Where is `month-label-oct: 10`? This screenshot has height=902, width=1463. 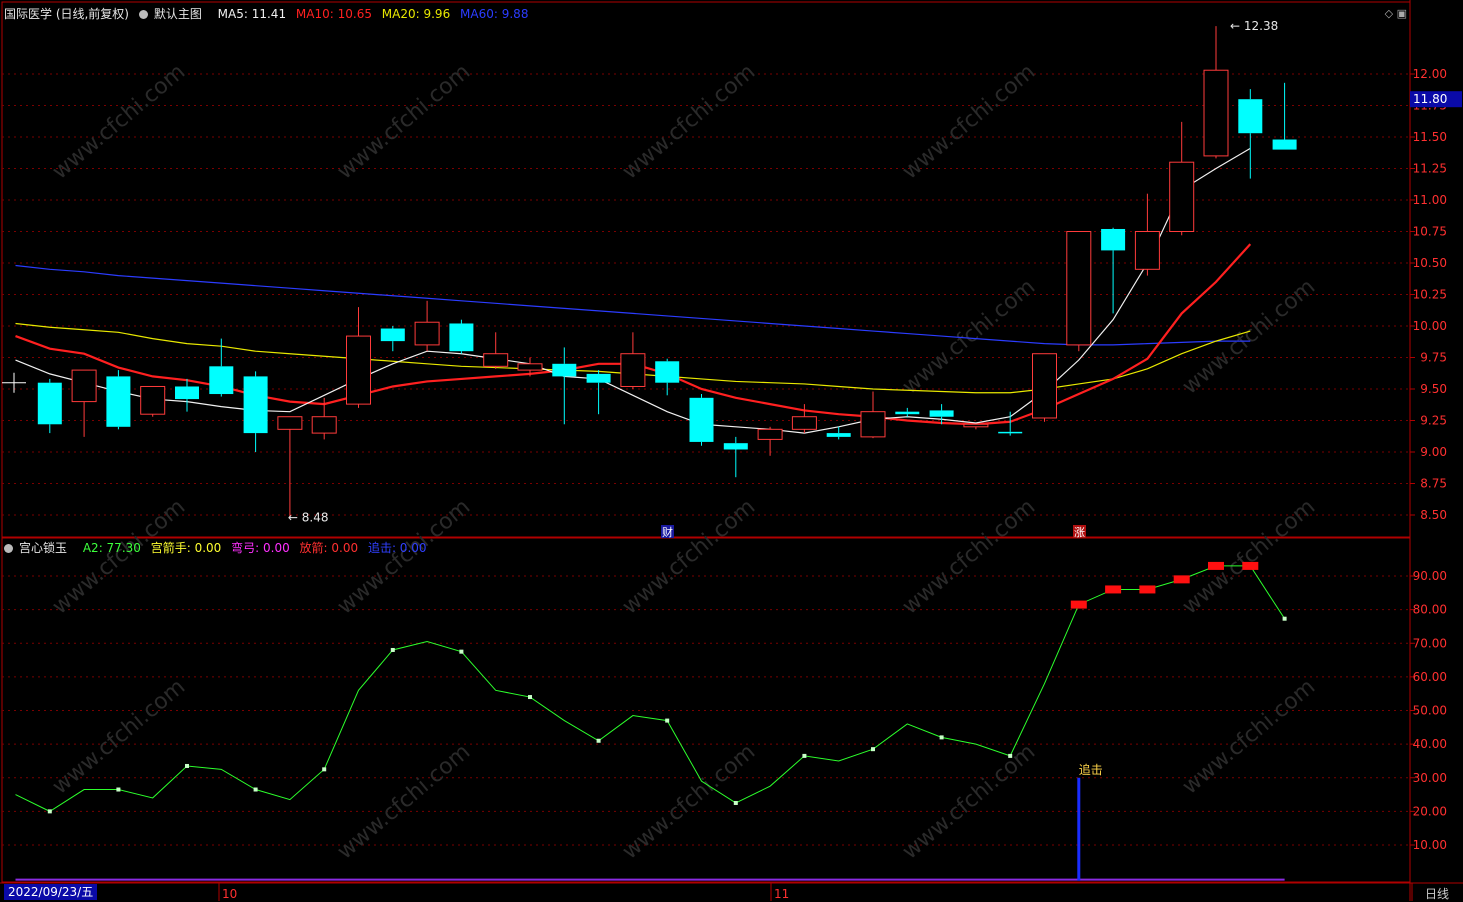 month-label-oct: 10 is located at coordinates (229, 894).